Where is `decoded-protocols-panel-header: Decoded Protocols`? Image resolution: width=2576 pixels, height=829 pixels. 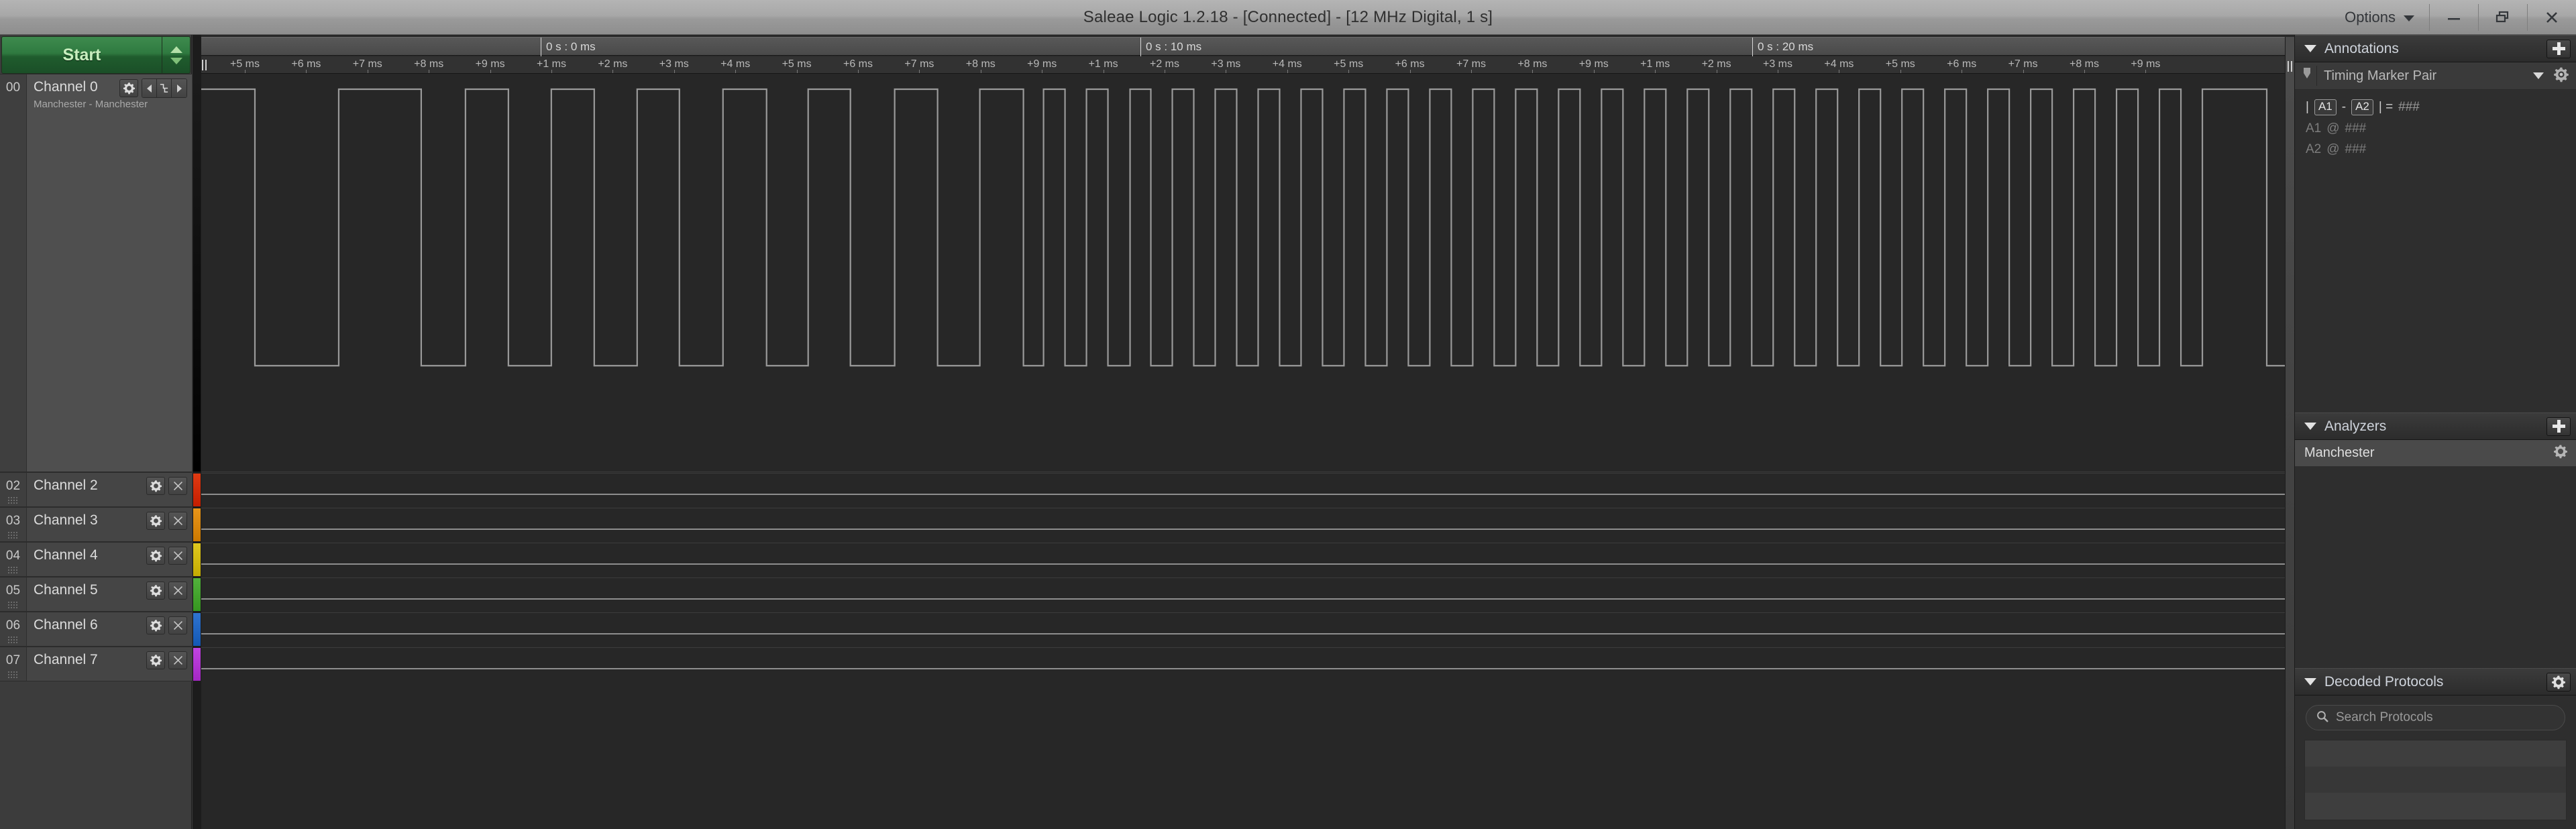
decoded-protocols-panel-header: Decoded Protocols is located at coordinates (2435, 682).